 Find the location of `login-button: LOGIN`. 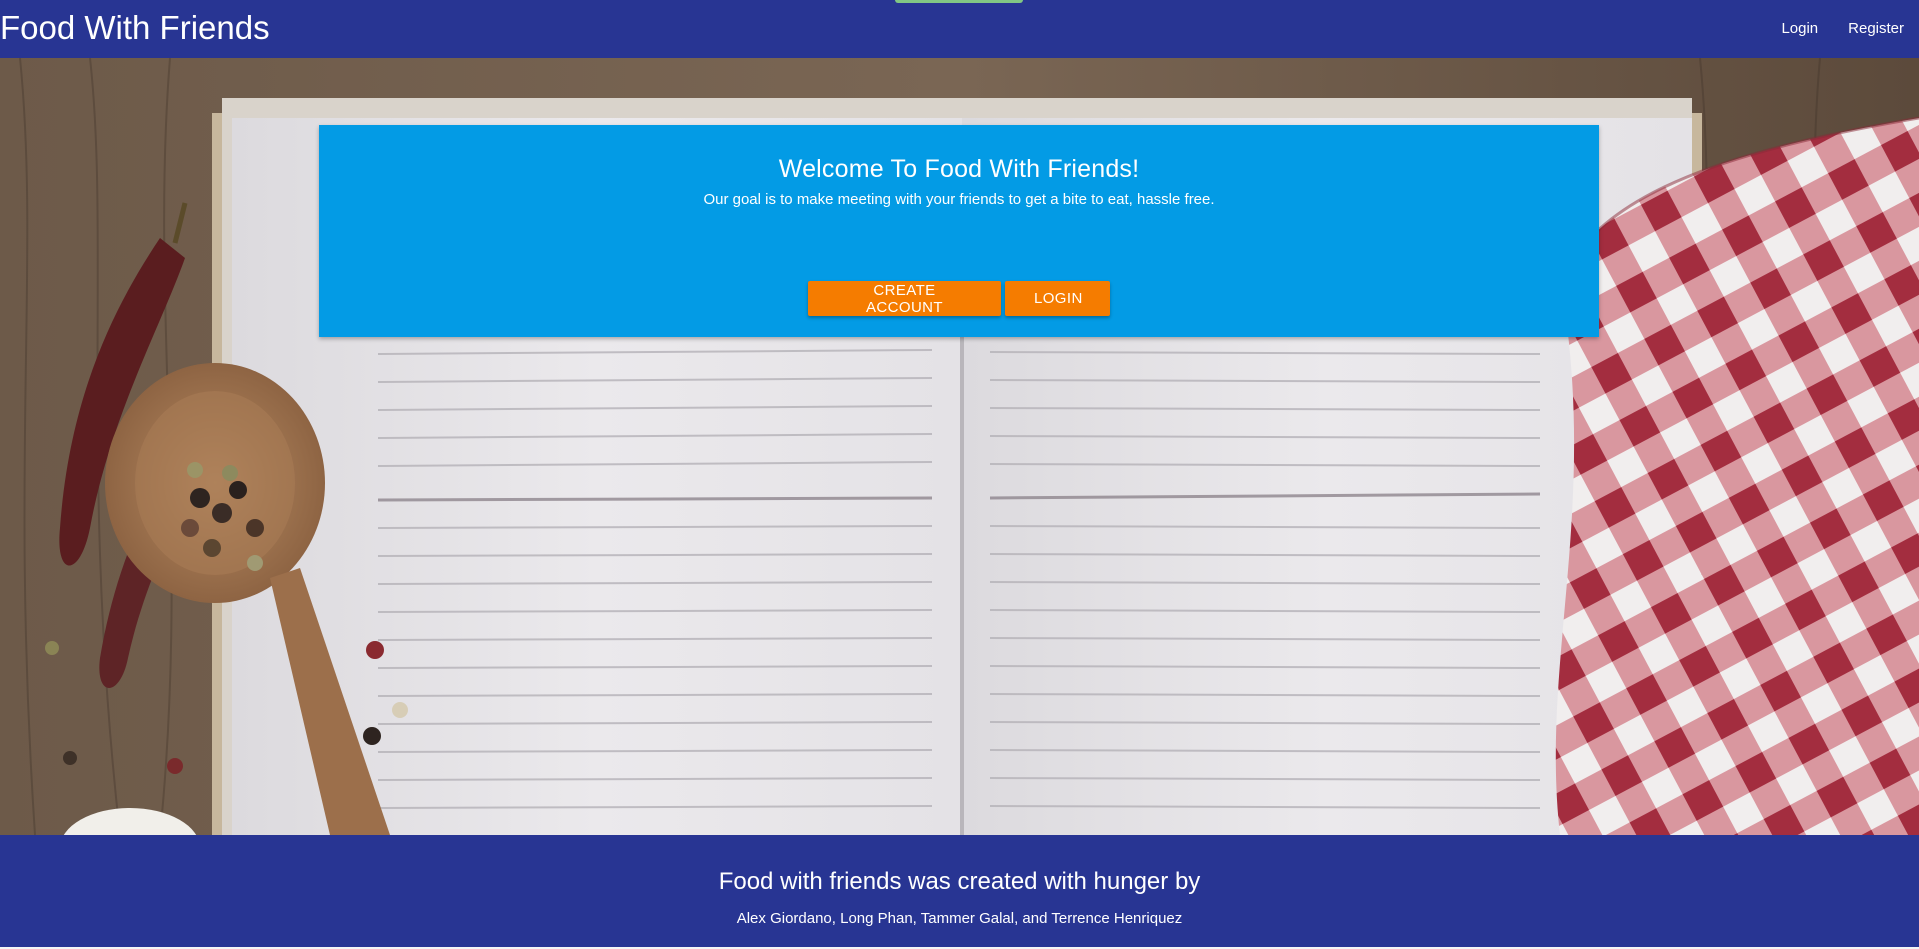

login-button: LOGIN is located at coordinates (1057, 298).